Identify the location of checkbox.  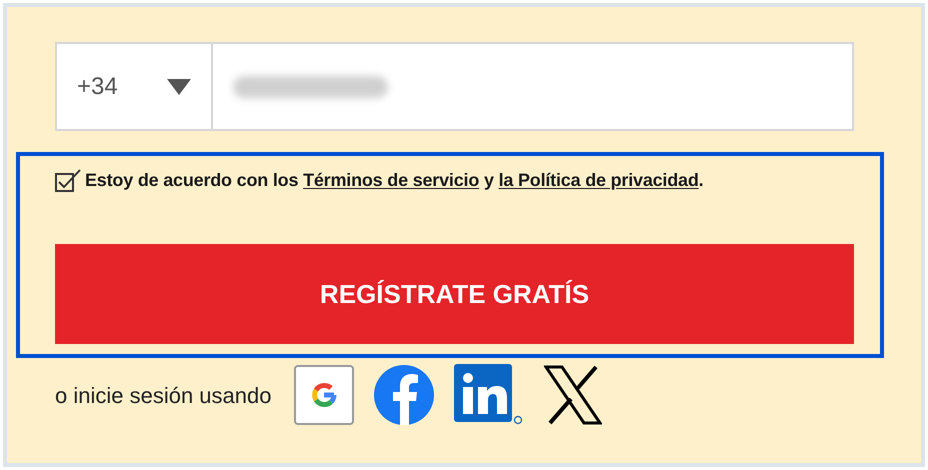
(68, 180).